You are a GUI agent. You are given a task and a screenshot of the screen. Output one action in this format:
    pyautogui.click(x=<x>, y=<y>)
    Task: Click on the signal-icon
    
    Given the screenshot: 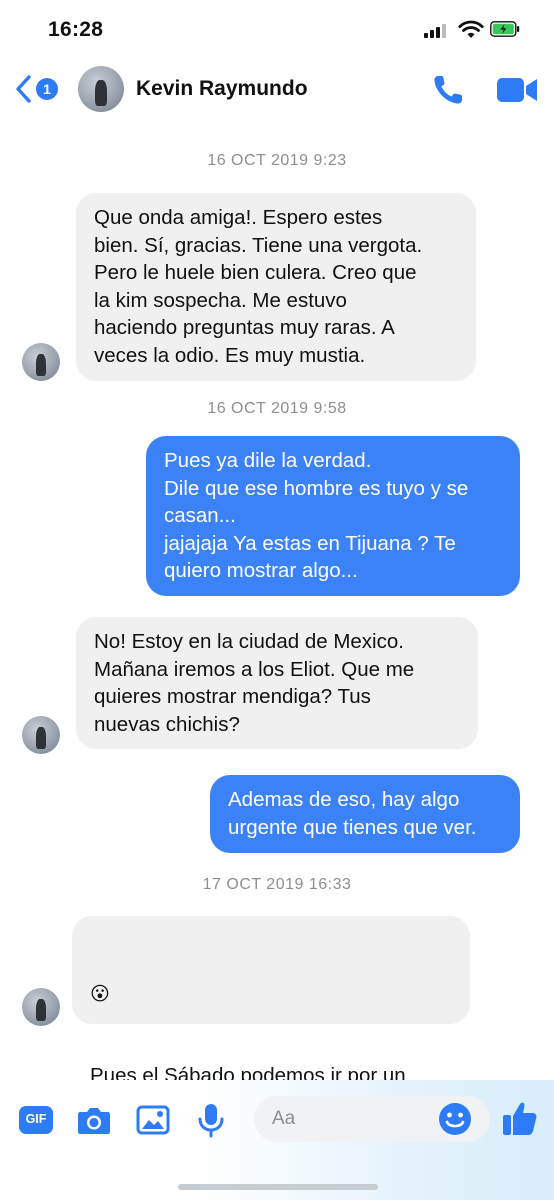 What is the action you would take?
    pyautogui.click(x=436, y=31)
    